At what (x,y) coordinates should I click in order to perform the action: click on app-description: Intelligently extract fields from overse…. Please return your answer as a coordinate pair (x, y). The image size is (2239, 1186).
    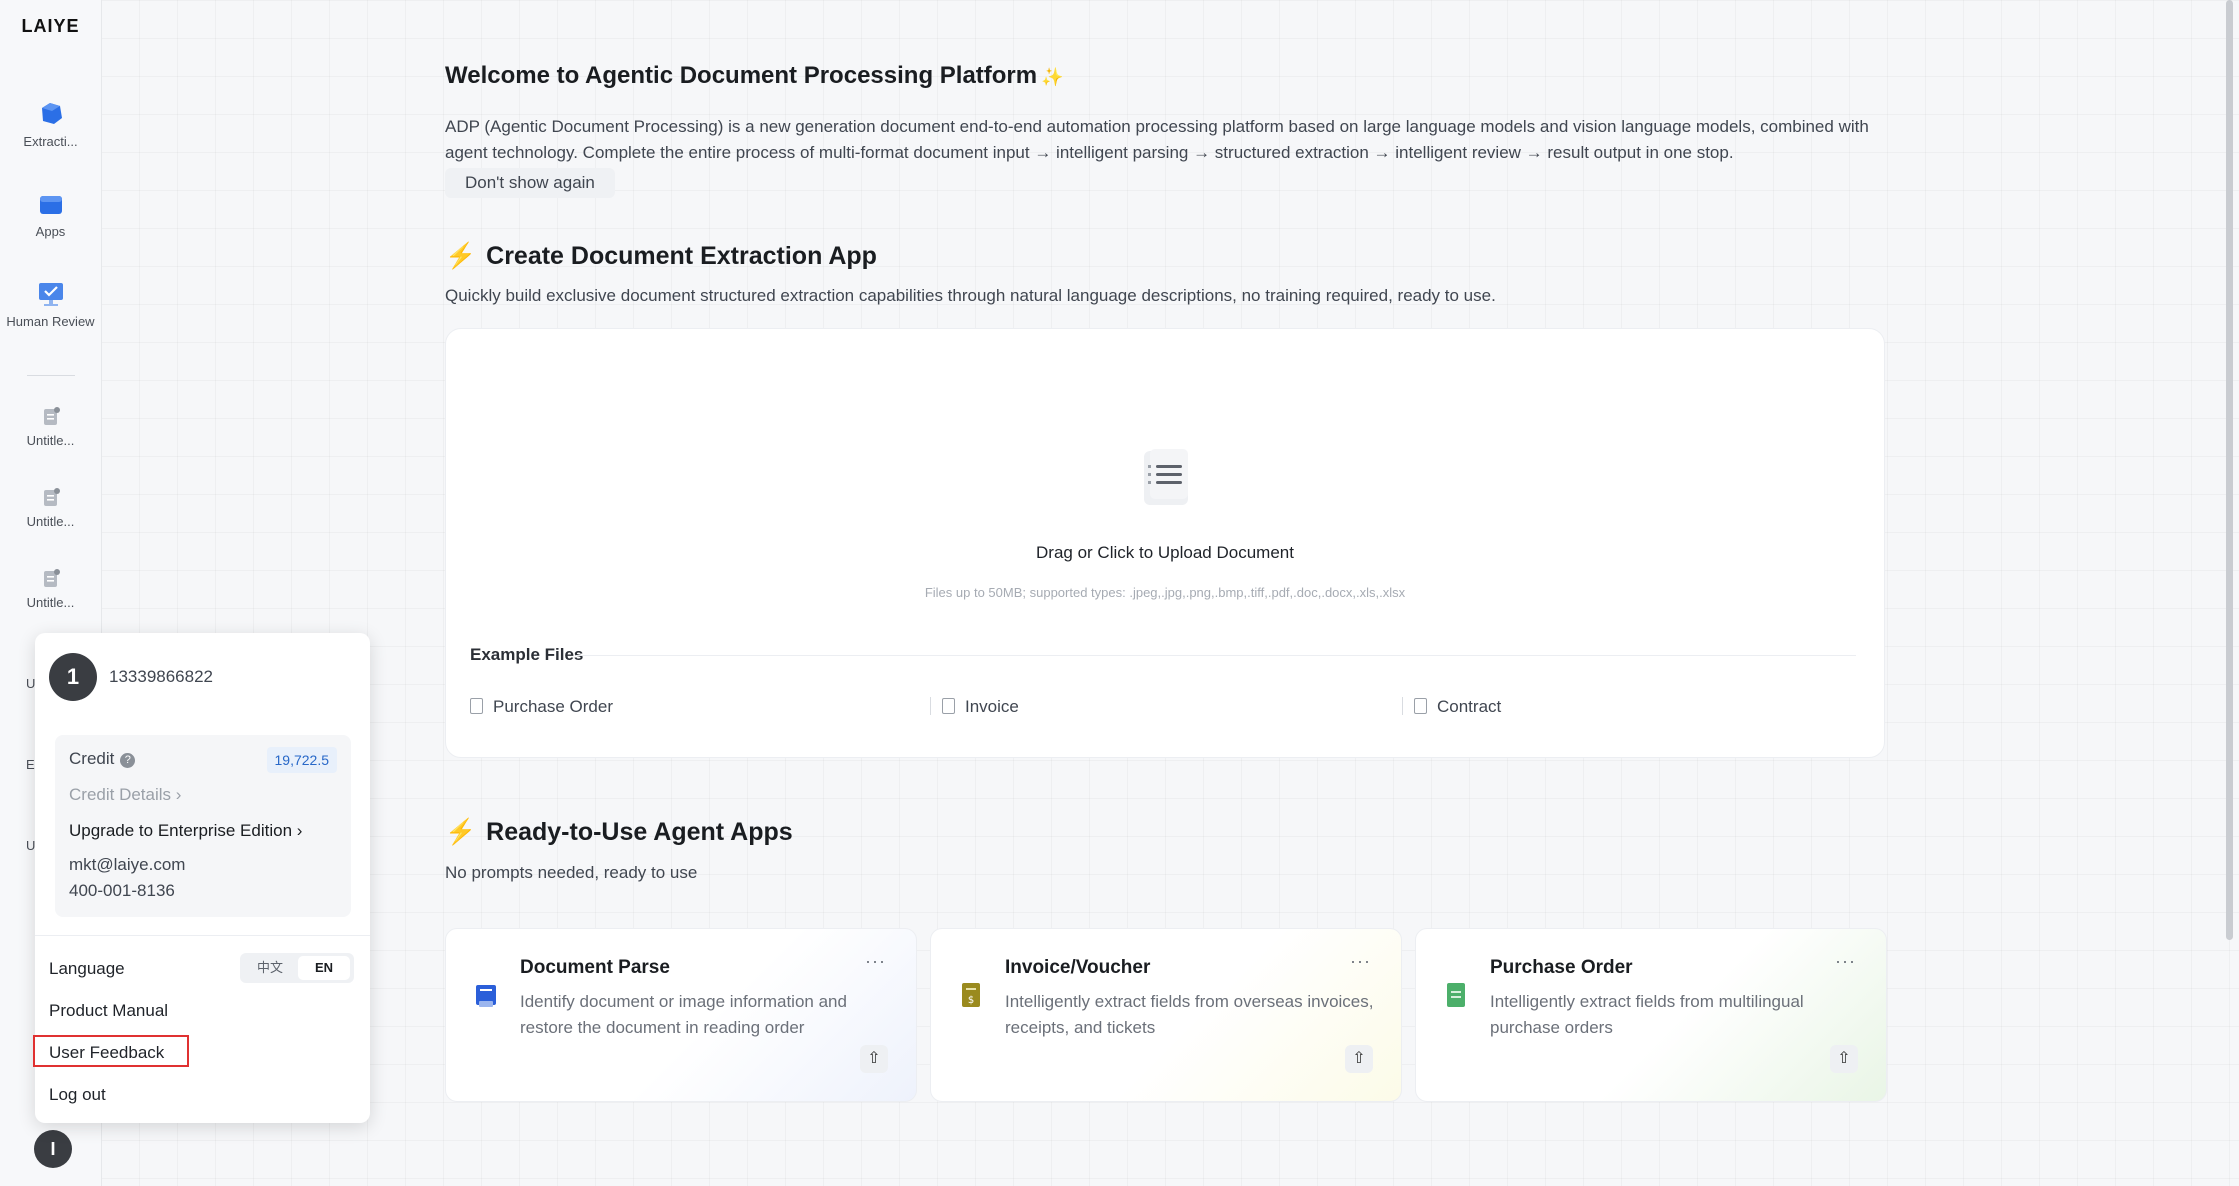
    Looking at the image, I should click on (1189, 1014).